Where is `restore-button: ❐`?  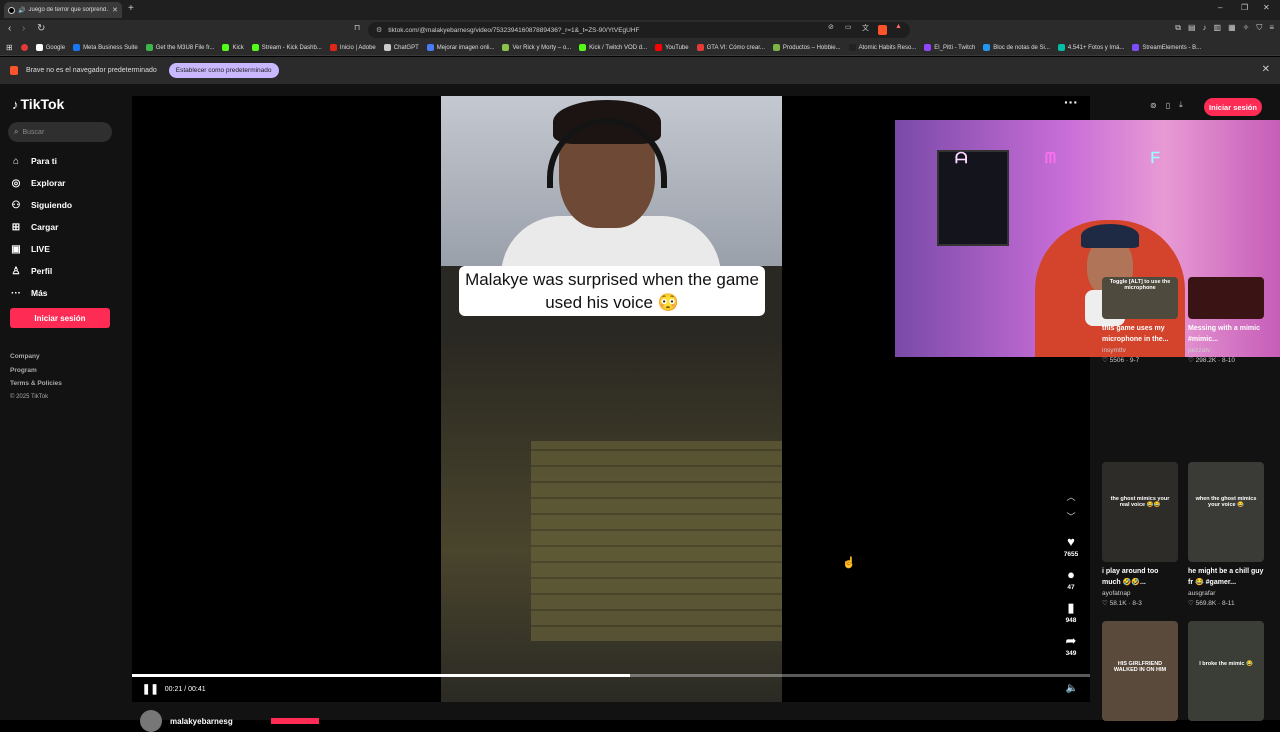
restore-button: ❐ is located at coordinates (1244, 7).